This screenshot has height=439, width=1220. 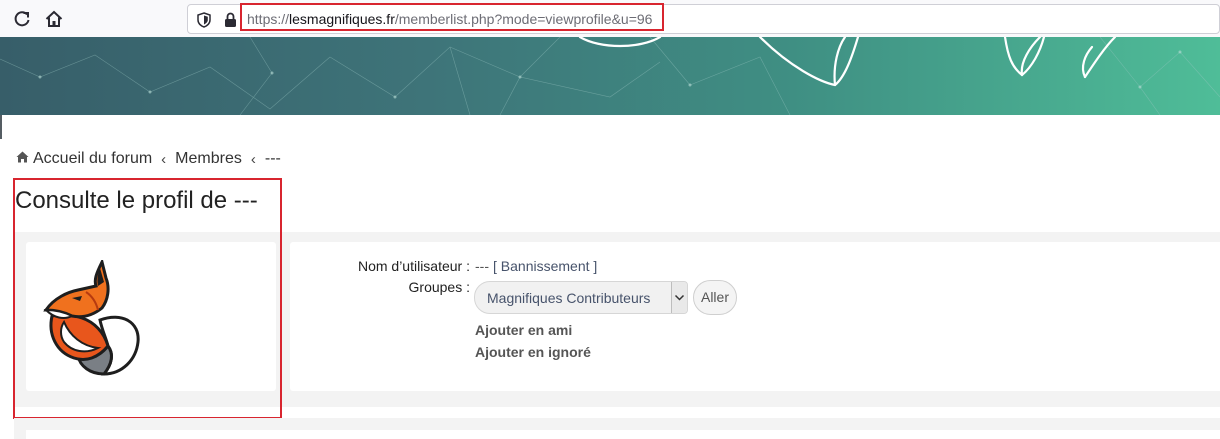 I want to click on breadcrumb-home-link: Accueil du forum, so click(x=92, y=159).